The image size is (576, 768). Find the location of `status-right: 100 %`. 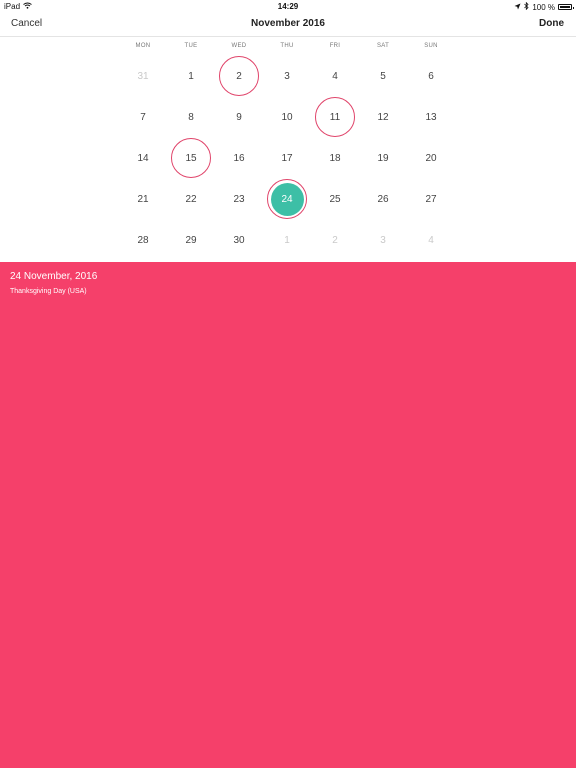

status-right: 100 % is located at coordinates (544, 6).